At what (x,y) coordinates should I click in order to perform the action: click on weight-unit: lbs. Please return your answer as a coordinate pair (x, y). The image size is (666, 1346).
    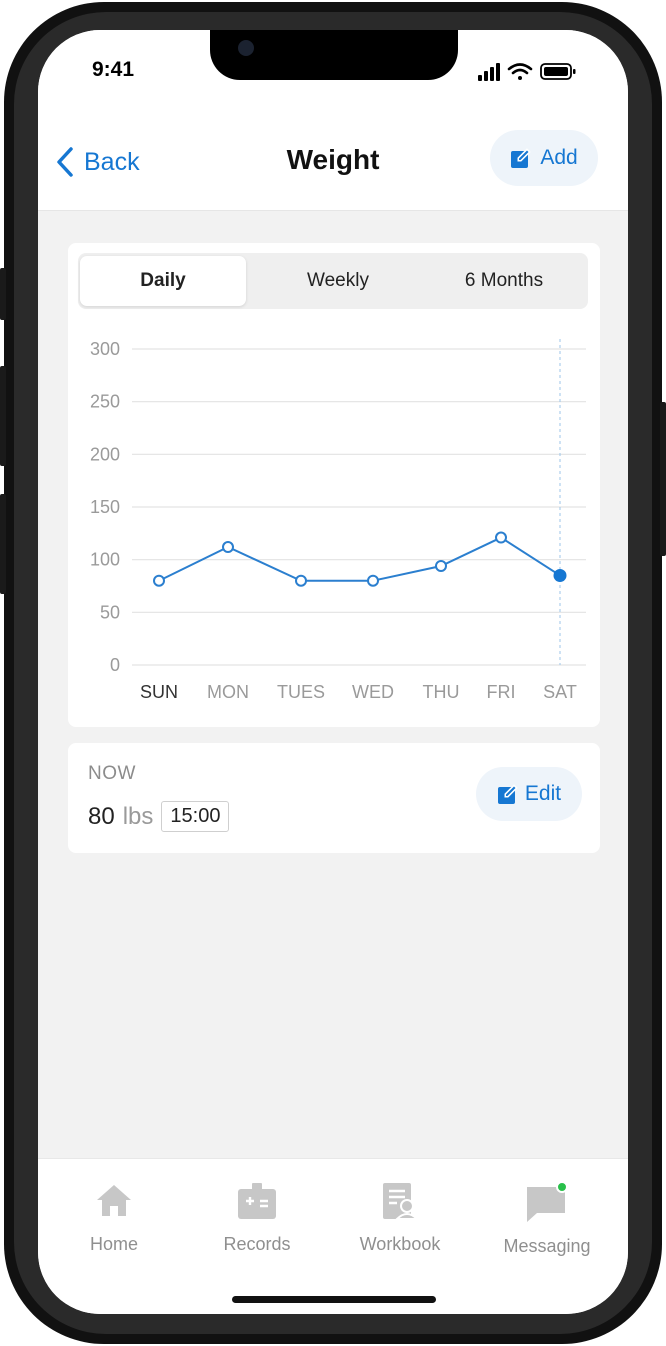
    Looking at the image, I should click on (138, 816).